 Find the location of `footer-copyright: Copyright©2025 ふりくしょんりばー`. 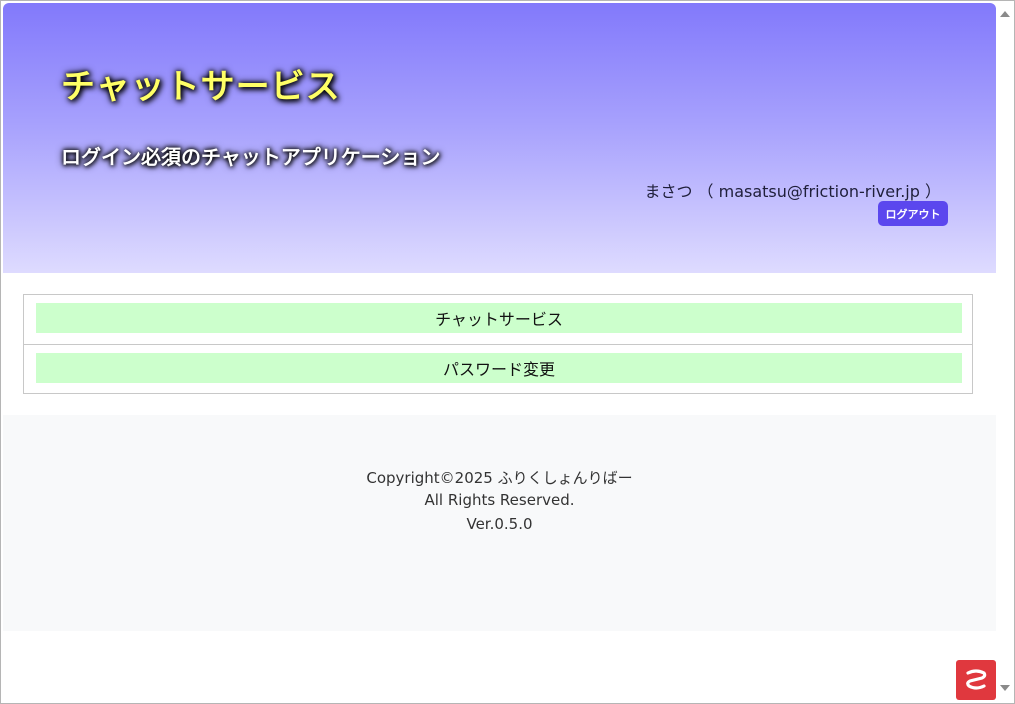

footer-copyright: Copyright©2025 ふりくしょんりばー is located at coordinates (499, 478).